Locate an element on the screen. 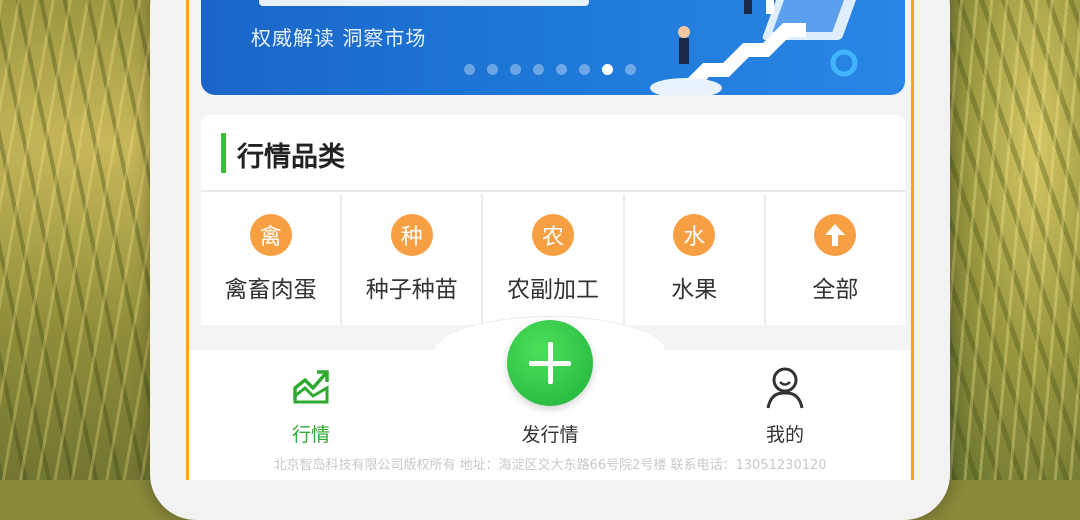  tab-publish-label: 发行情 is located at coordinates (550, 435).